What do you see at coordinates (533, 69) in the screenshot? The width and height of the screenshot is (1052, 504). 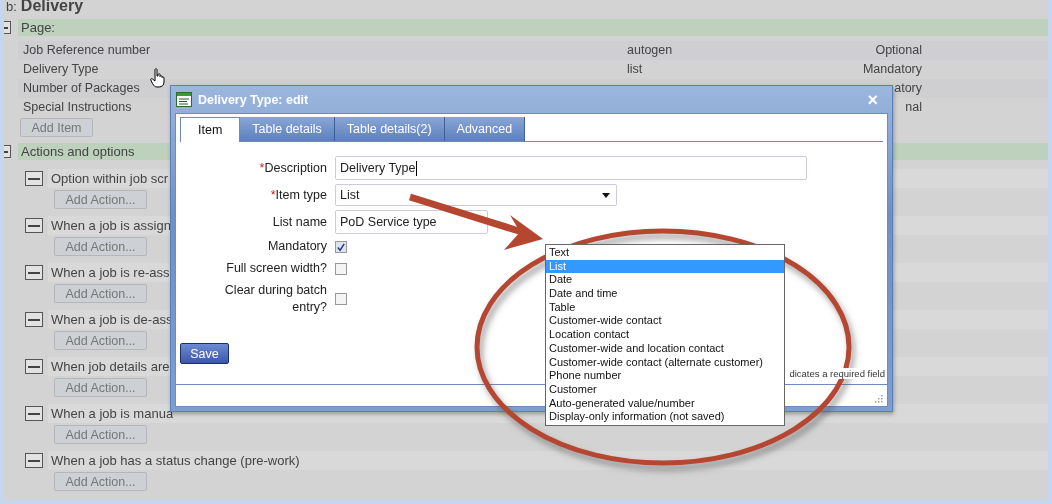 I see `field-row: Delivery Type list Mandatory` at bounding box center [533, 69].